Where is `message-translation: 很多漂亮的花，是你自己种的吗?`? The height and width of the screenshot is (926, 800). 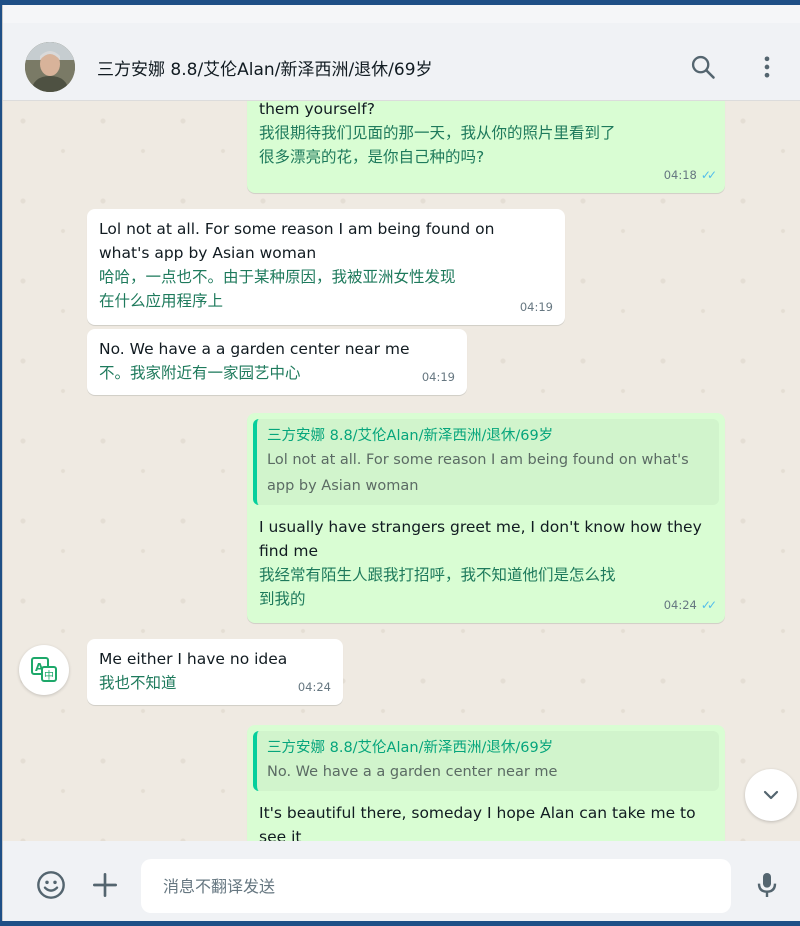 message-translation: 很多漂亮的花，是你自己种的吗? is located at coordinates (372, 157).